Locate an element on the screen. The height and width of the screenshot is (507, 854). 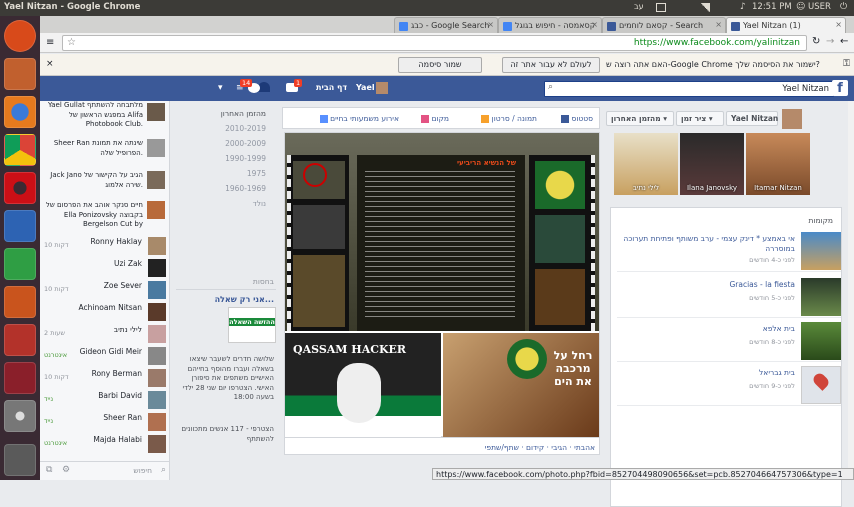
back-icon: ← is located at coordinates (844, 41).